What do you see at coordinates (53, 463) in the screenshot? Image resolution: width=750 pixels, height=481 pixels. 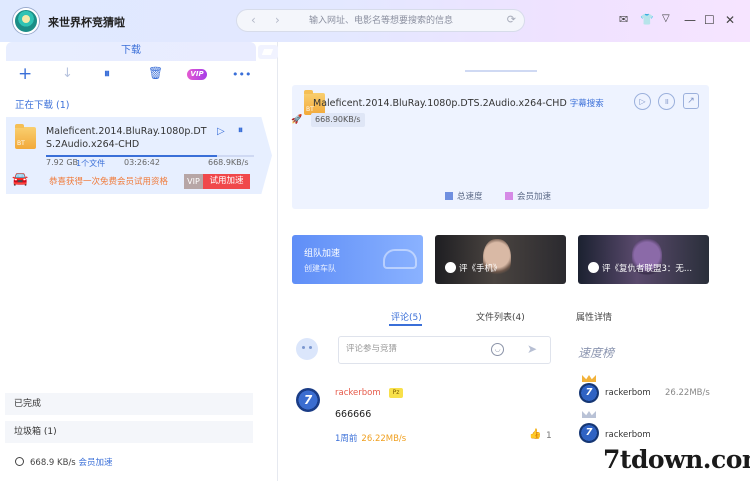 I see `total-speed: 668.9 KB/s` at bounding box center [53, 463].